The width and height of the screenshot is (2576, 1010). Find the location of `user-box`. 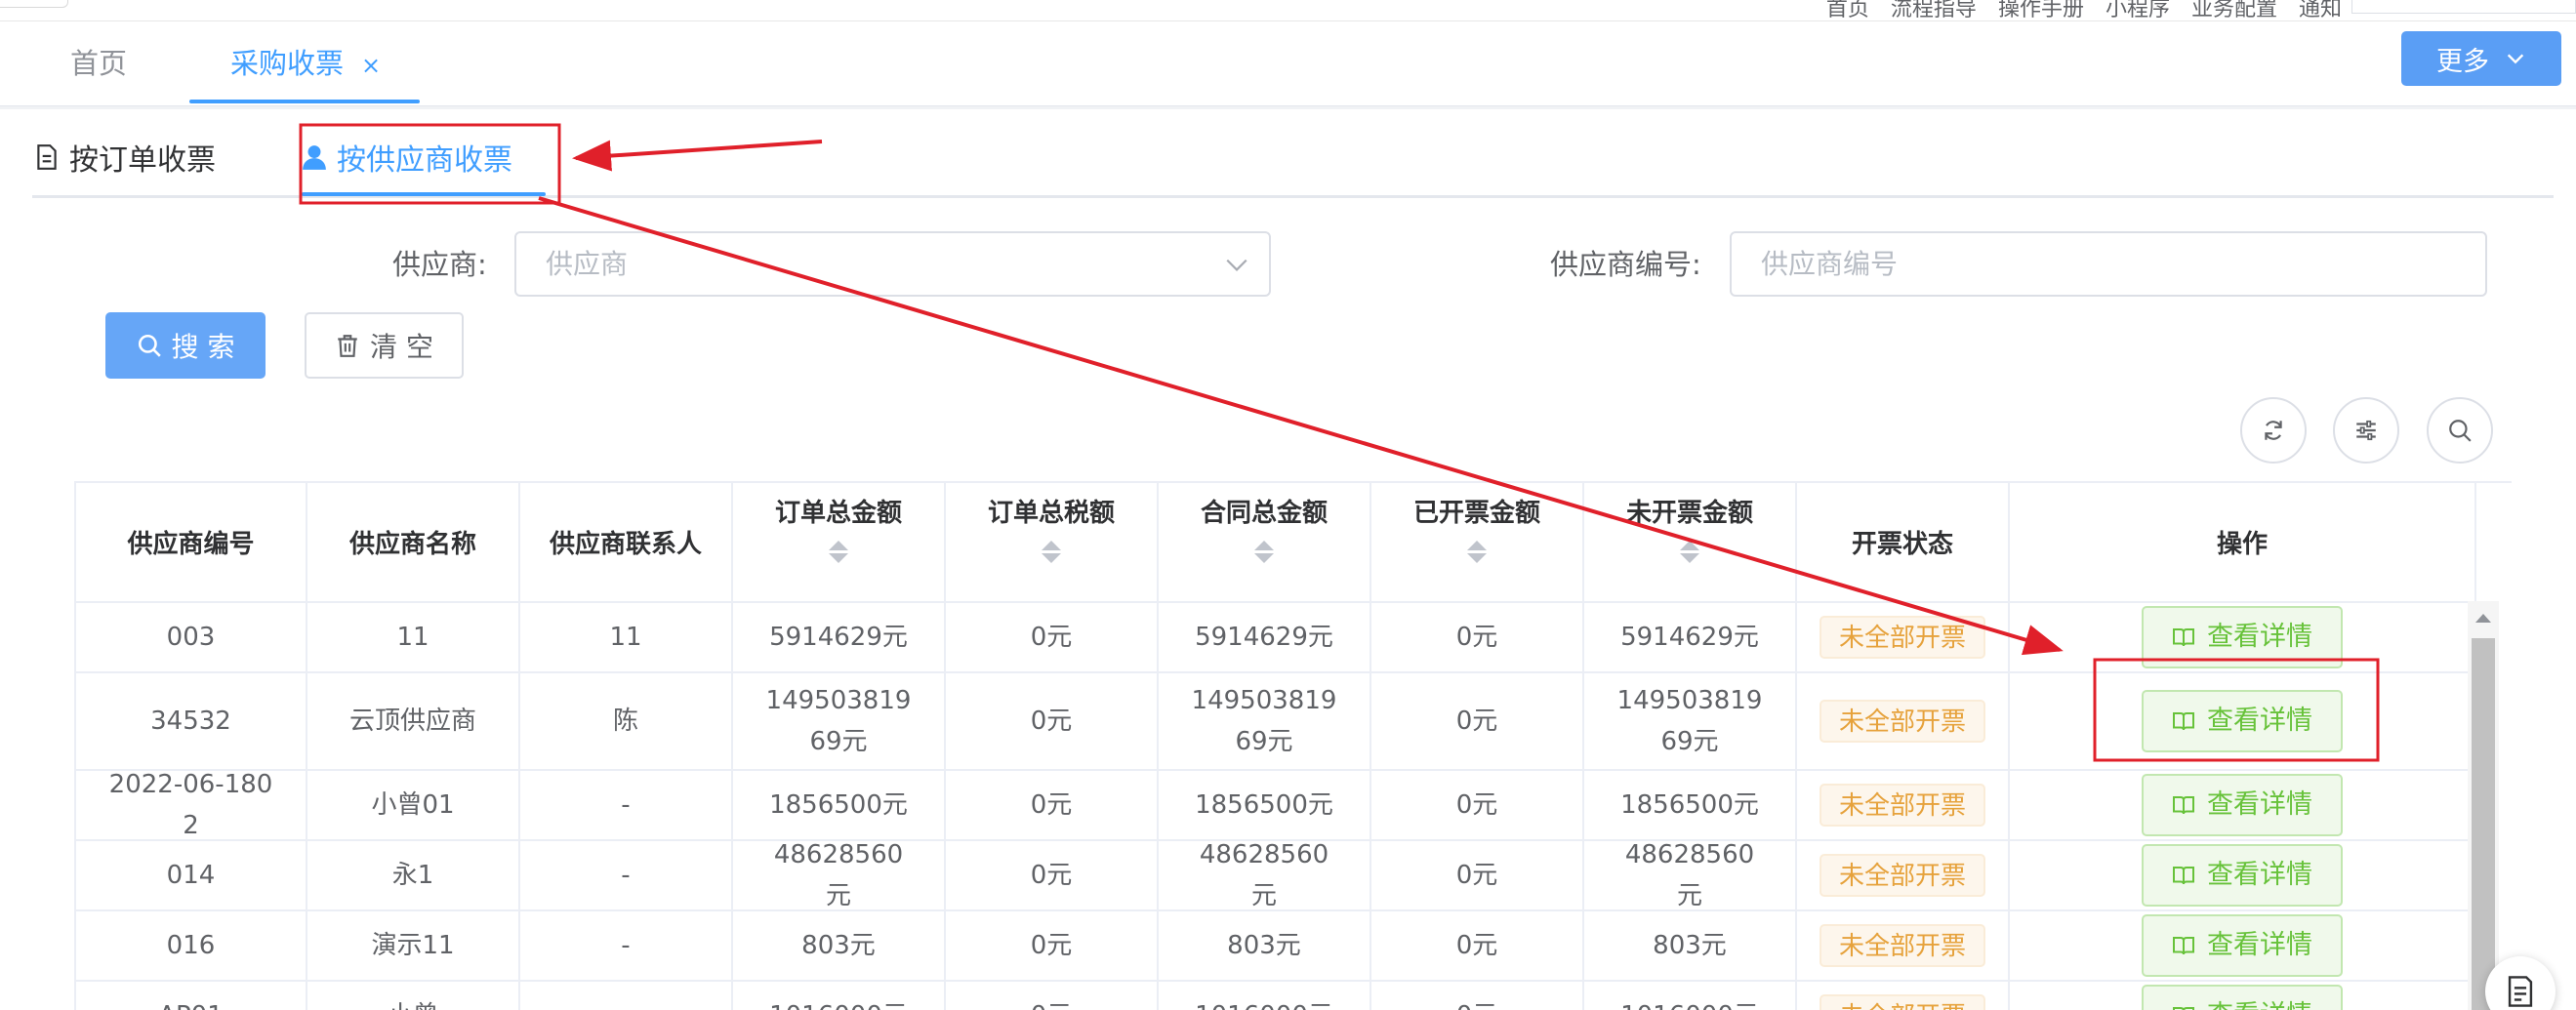

user-box is located at coordinates (2463, 7).